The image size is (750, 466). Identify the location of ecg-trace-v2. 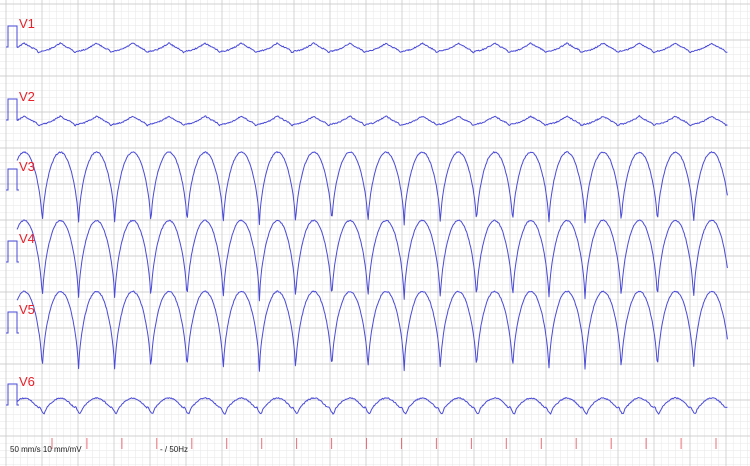
(372, 121).